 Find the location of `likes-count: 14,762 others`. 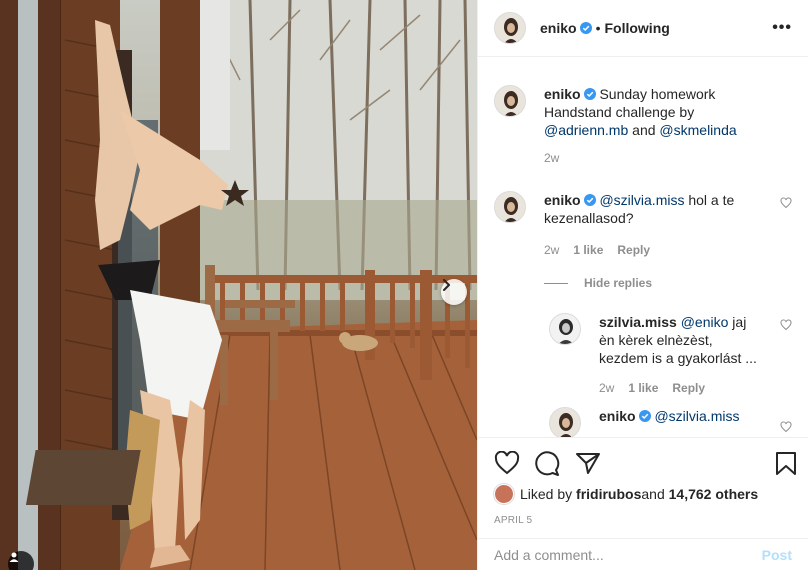

likes-count: 14,762 others is located at coordinates (714, 494).